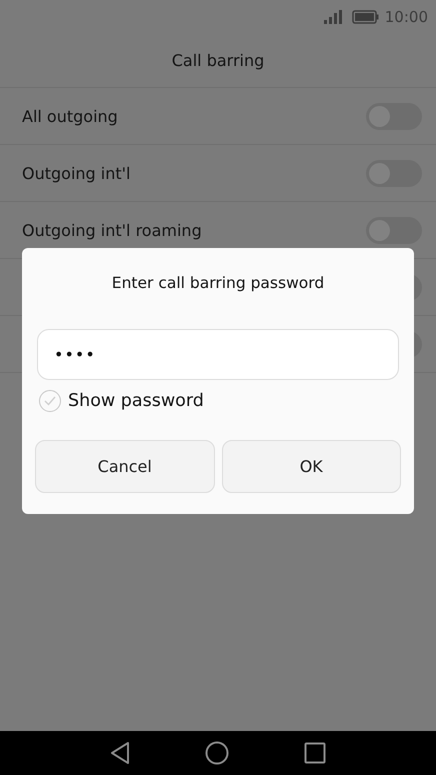 The width and height of the screenshot is (436, 775). I want to click on setting-label: Outgoing int'l, so click(76, 173).